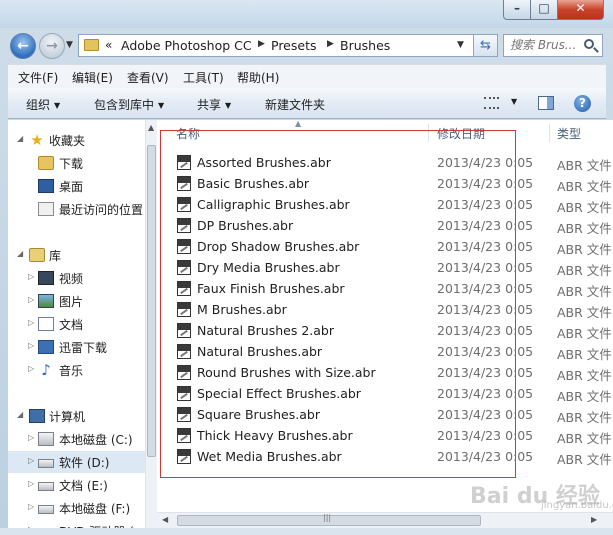 The width and height of the screenshot is (613, 535). I want to click on file-name: M Brushes.abr, so click(242, 309).